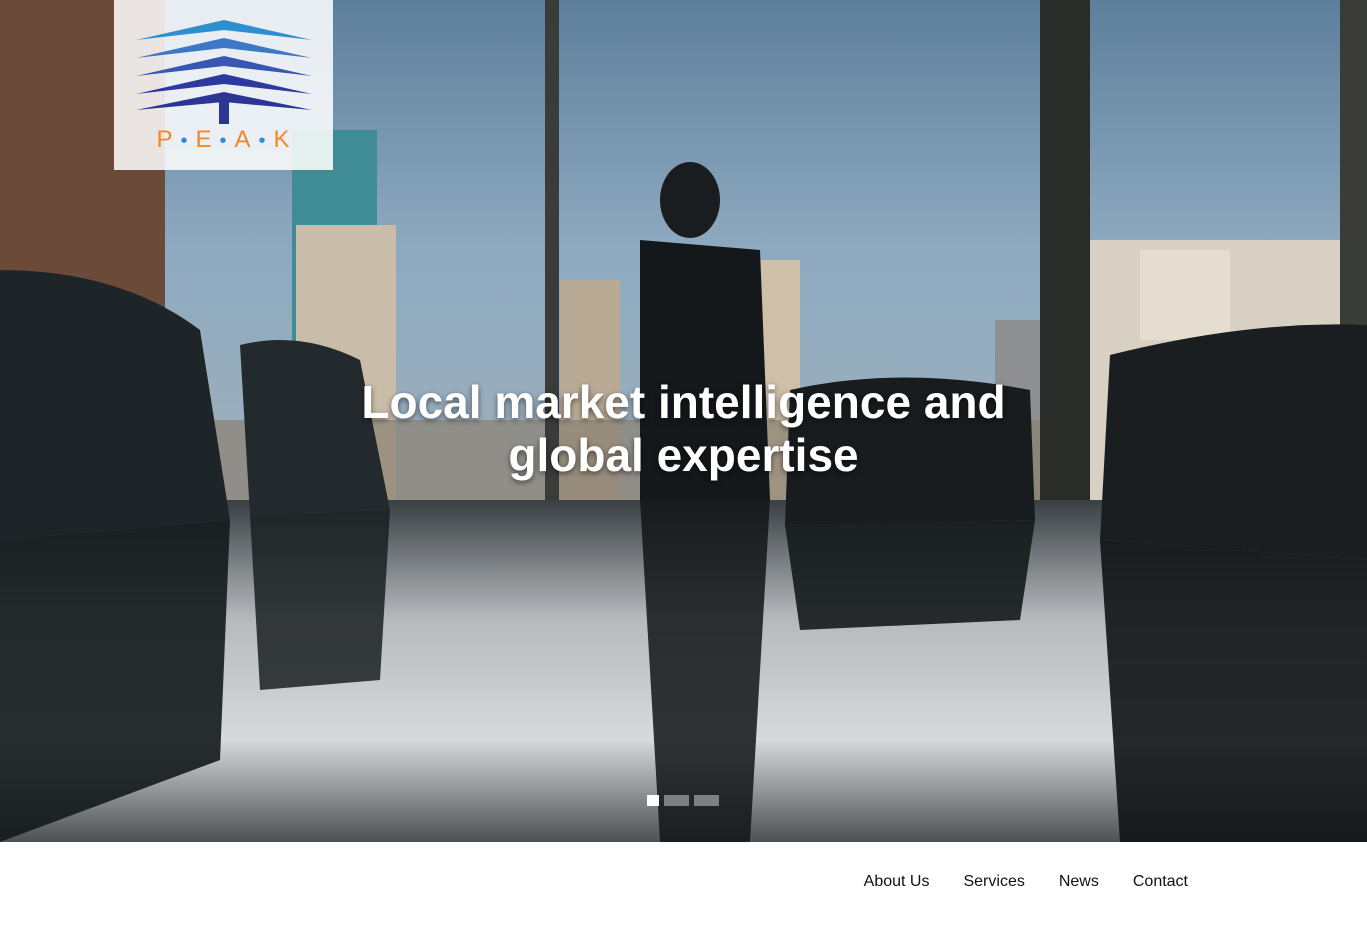 The image size is (1367, 936). I want to click on nav-link-services: Services, so click(993, 882).